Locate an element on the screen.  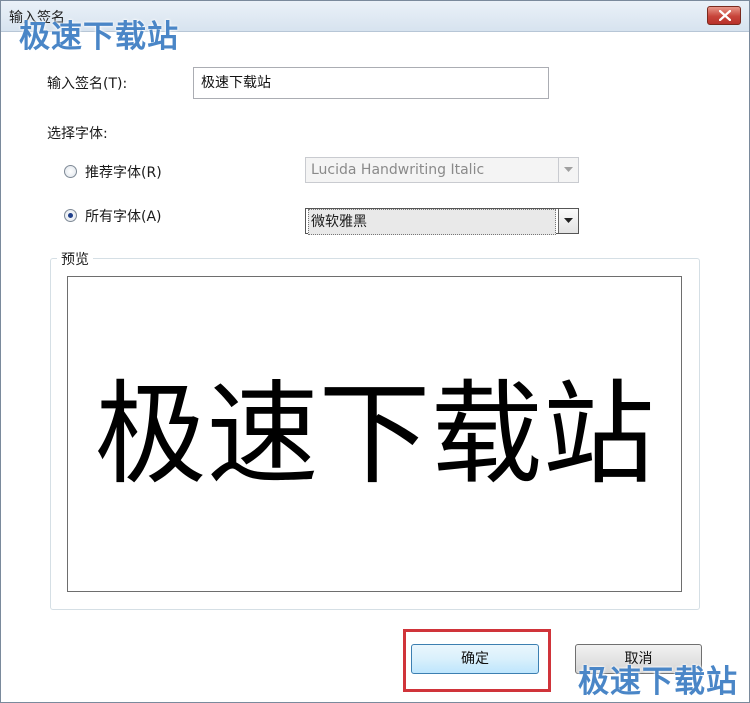
recommended-font-dropdown is located at coordinates (568, 170).